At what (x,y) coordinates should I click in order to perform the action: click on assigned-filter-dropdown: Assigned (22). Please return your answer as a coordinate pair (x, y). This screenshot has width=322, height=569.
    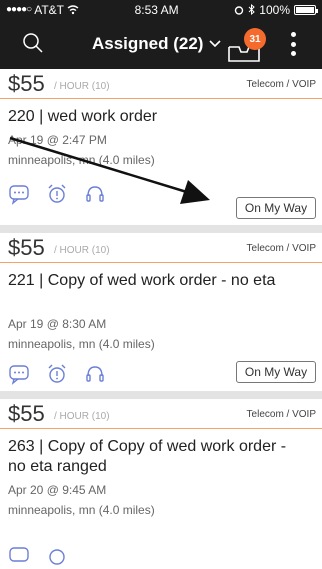
    Looking at the image, I should click on (157, 44).